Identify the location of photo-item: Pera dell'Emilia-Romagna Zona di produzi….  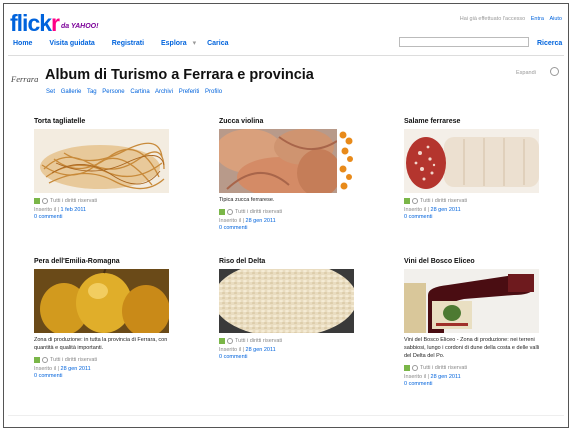
(104, 318).